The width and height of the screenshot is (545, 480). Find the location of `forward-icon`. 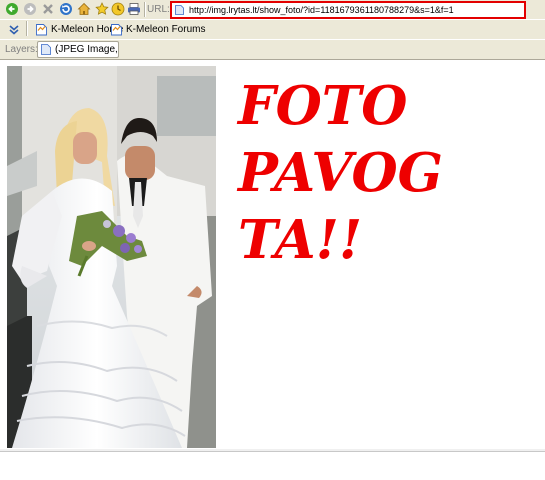

forward-icon is located at coordinates (30, 9).